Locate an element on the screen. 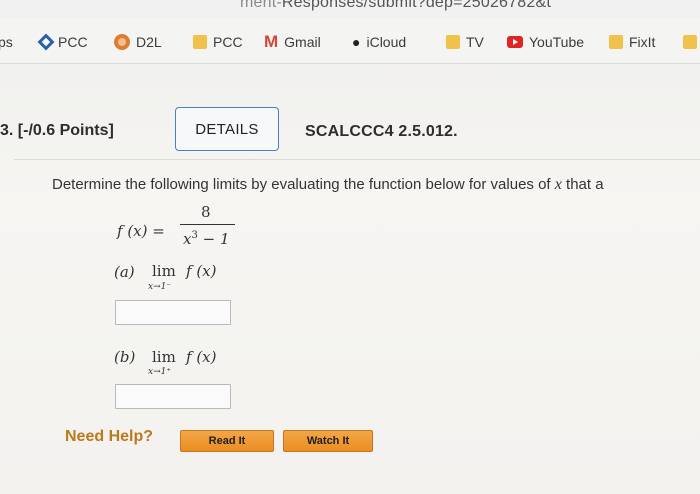  part-b-lim: lim is located at coordinates (164, 357).